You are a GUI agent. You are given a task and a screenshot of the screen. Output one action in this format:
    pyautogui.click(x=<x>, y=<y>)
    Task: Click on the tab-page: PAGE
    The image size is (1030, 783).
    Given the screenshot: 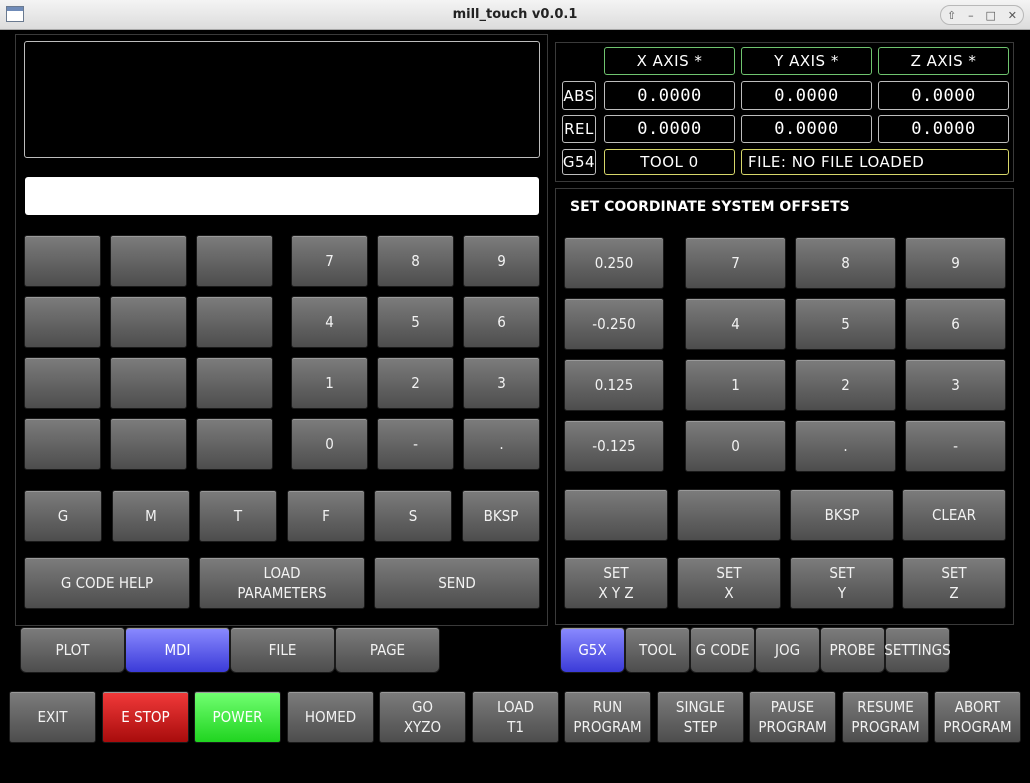 What is the action you would take?
    pyautogui.click(x=387, y=650)
    